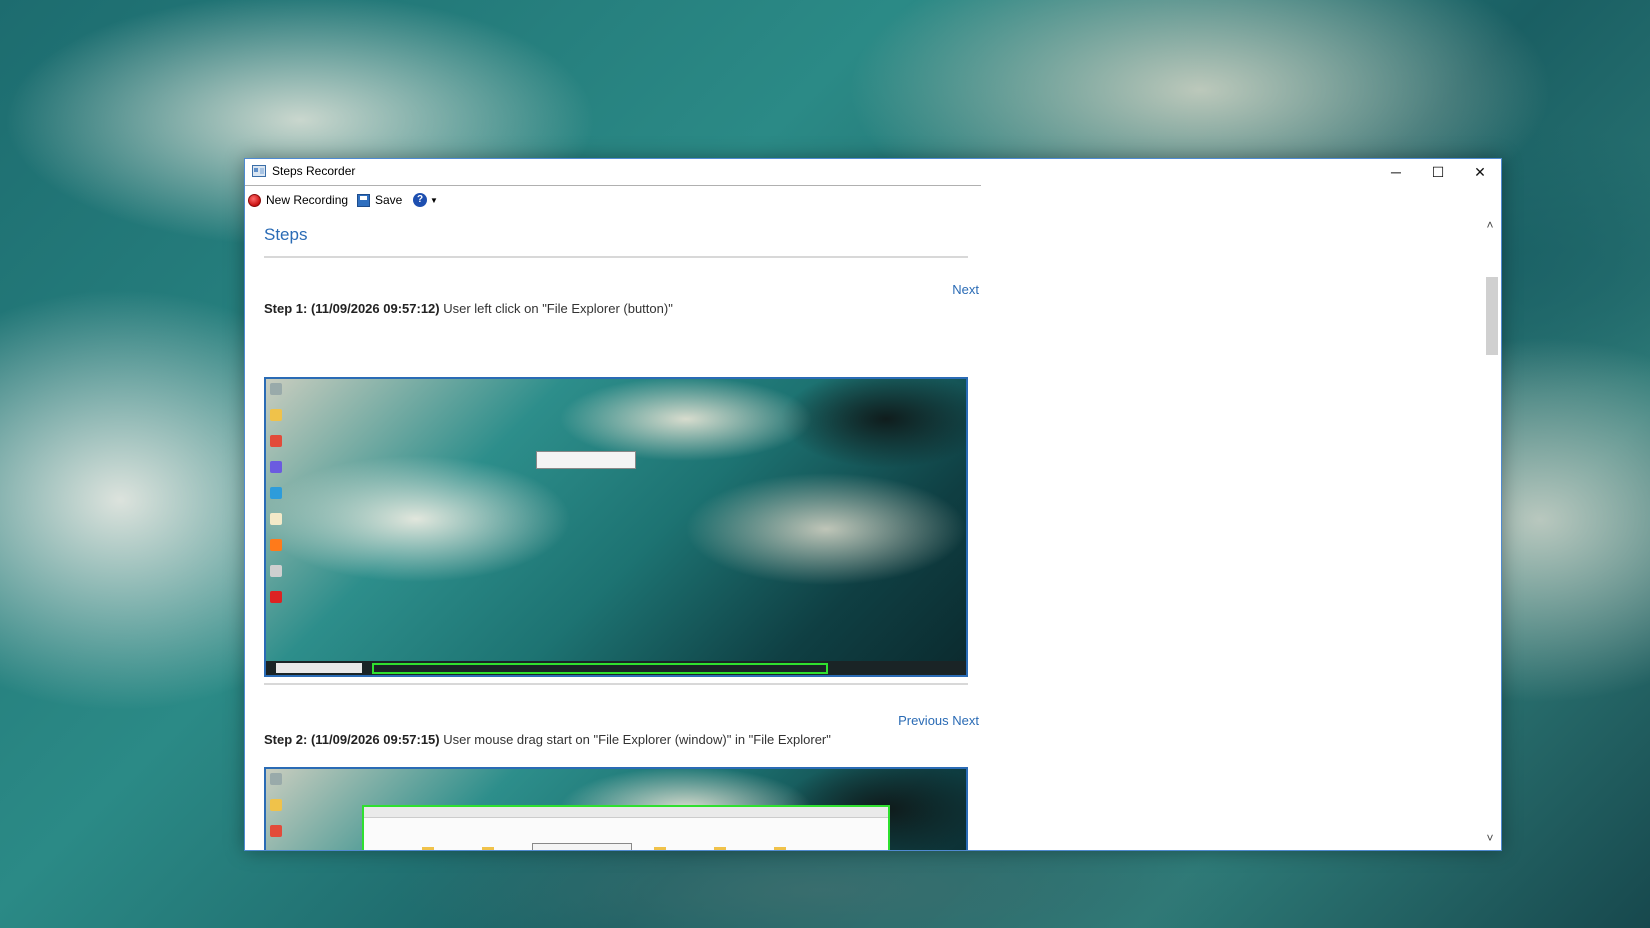 This screenshot has width=1650, height=928. Describe the element at coordinates (616, 527) in the screenshot. I see `step-1-screenshot` at that location.